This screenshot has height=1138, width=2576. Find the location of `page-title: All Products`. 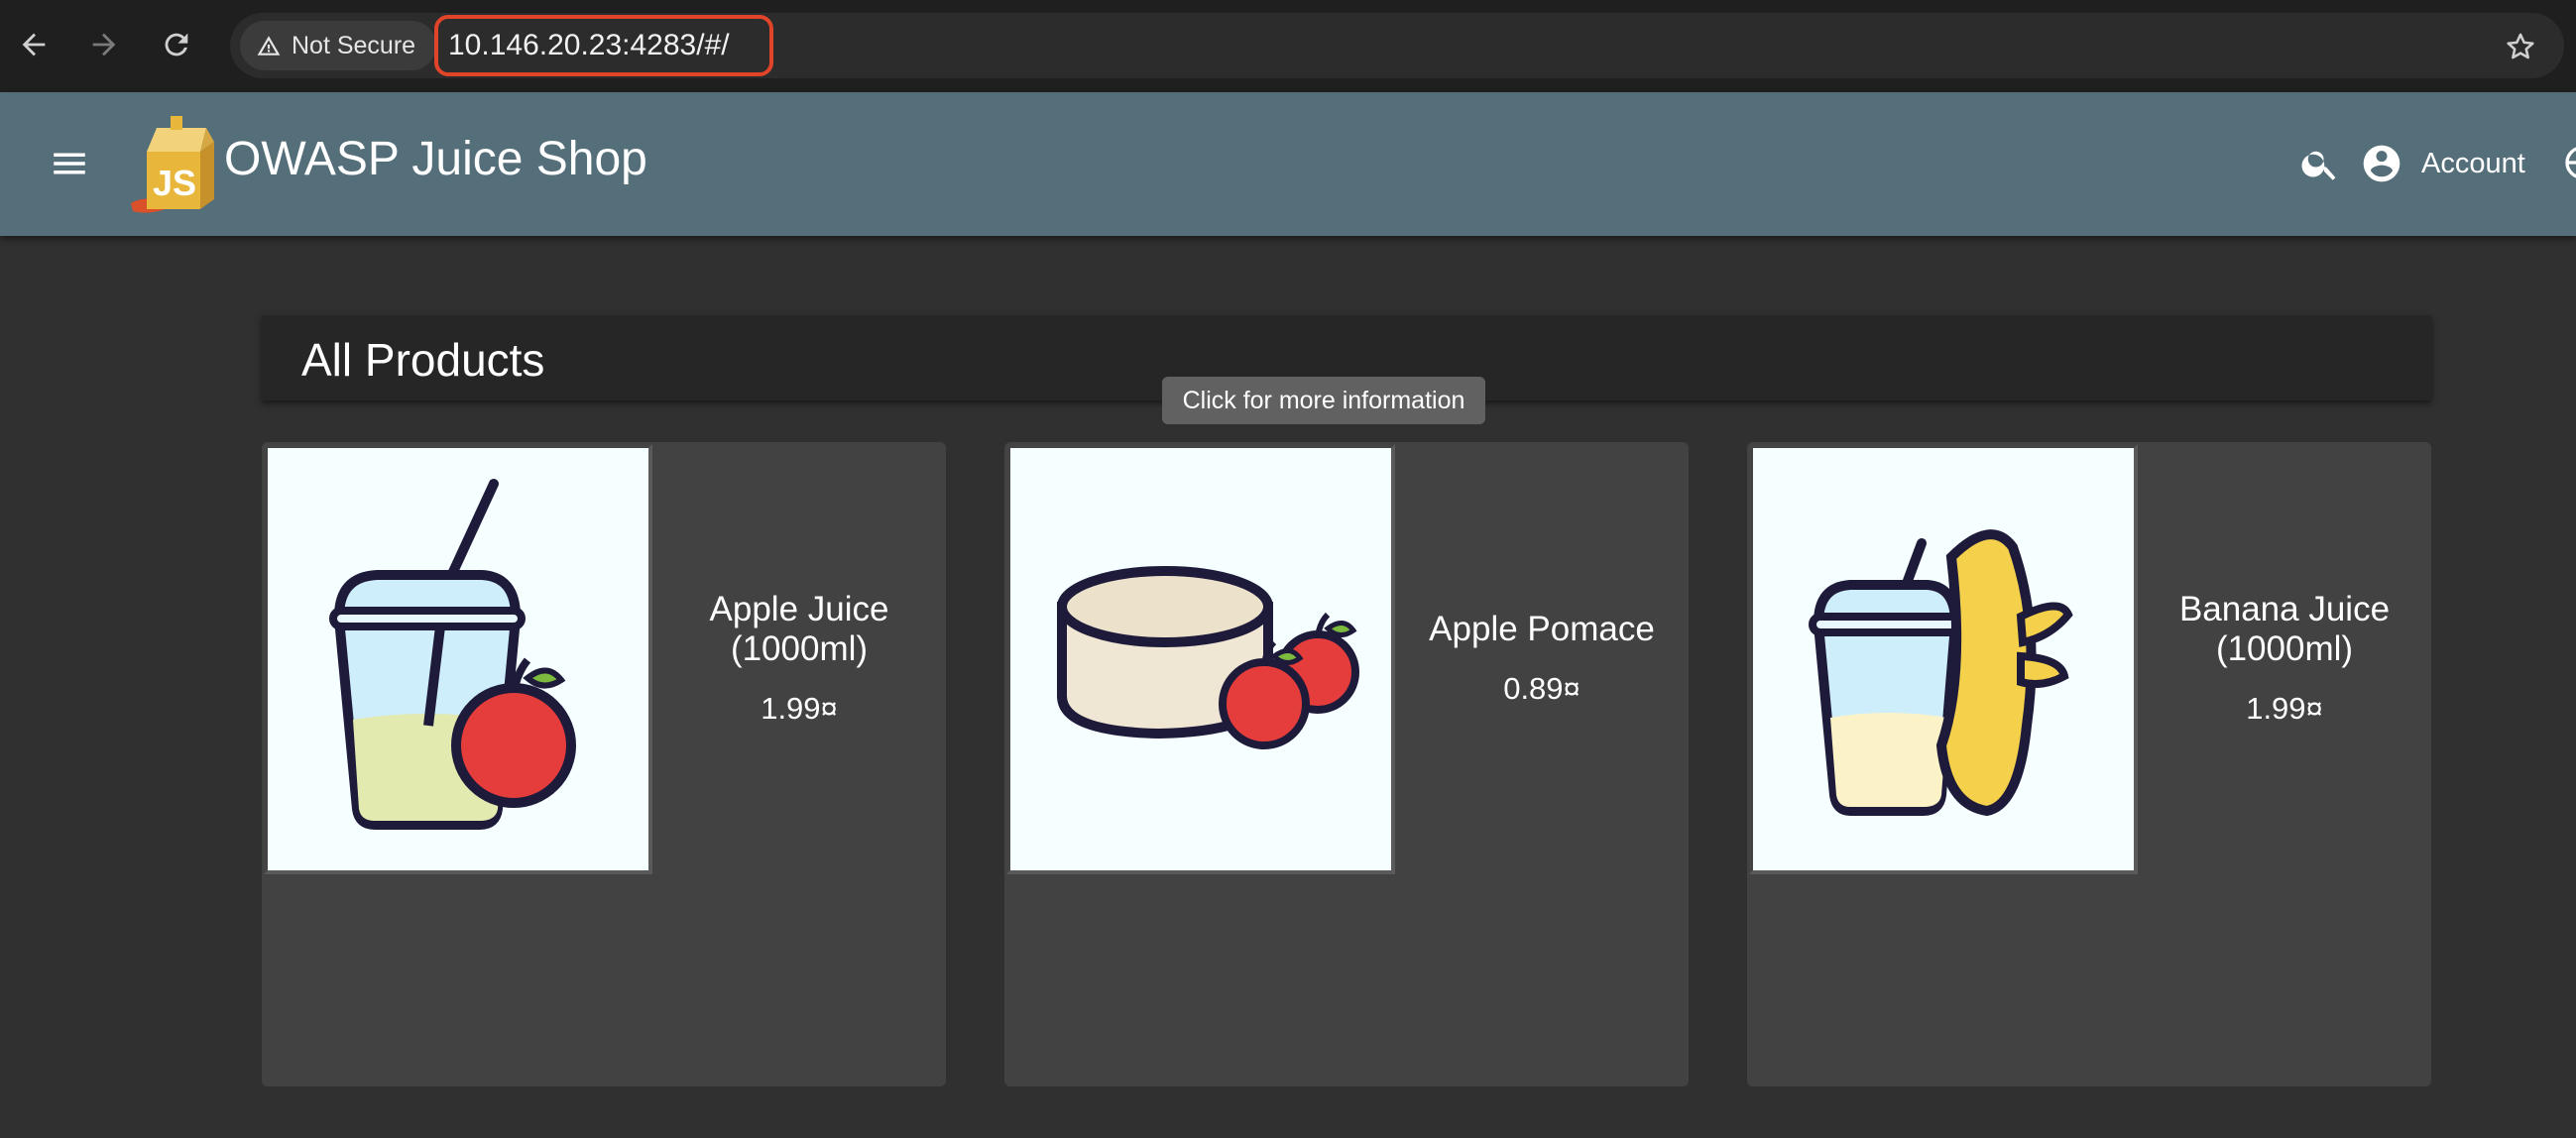

page-title: All Products is located at coordinates (423, 360).